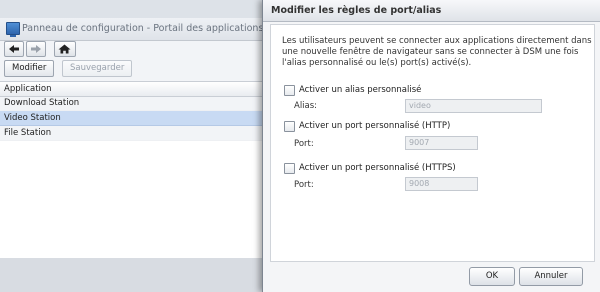  I want to click on https-port-checkbox, so click(289, 168).